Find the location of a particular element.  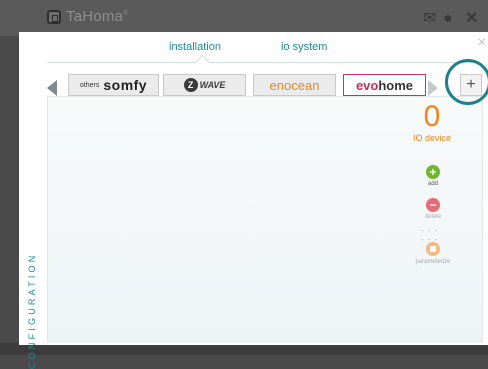

evohome-logo-evo: evo is located at coordinates (367, 85).